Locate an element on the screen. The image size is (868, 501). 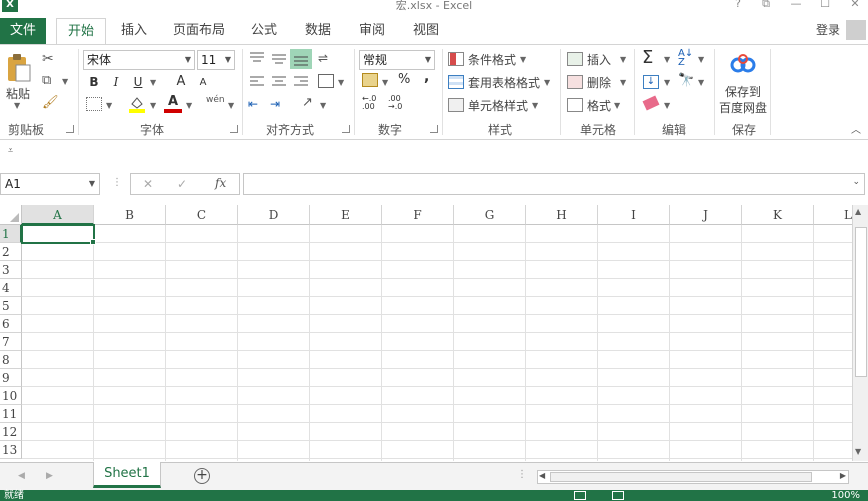
column-header: C is located at coordinates (202, 215).